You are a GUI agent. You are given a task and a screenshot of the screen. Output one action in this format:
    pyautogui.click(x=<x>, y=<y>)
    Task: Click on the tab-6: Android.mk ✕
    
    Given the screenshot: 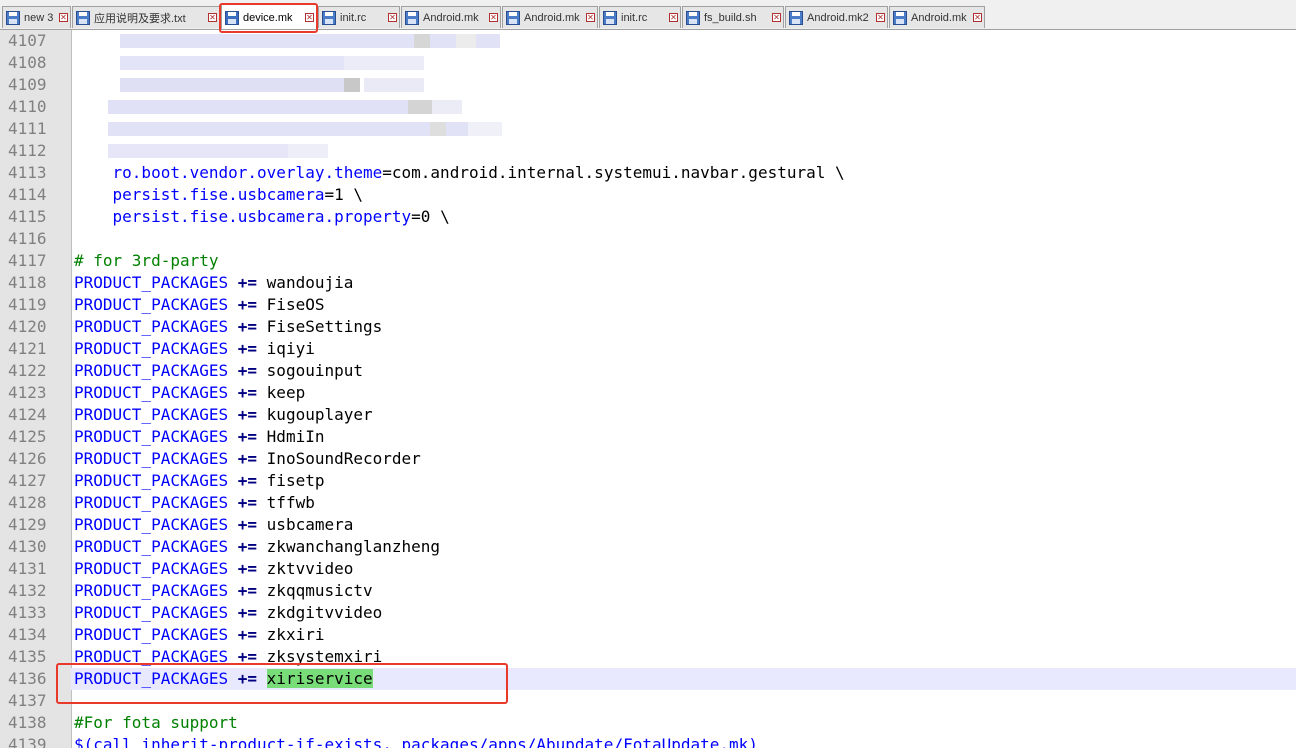 What is the action you would take?
    pyautogui.click(x=550, y=17)
    